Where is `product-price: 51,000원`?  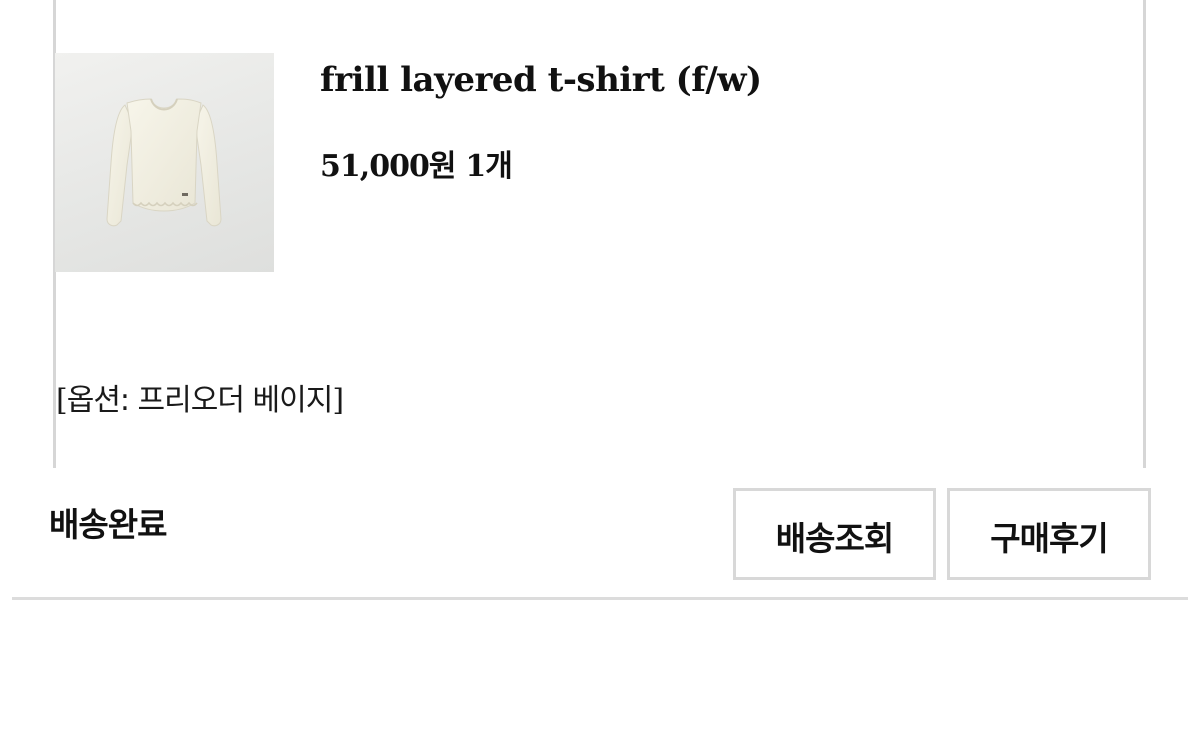
product-price: 51,000원 is located at coordinates (388, 166).